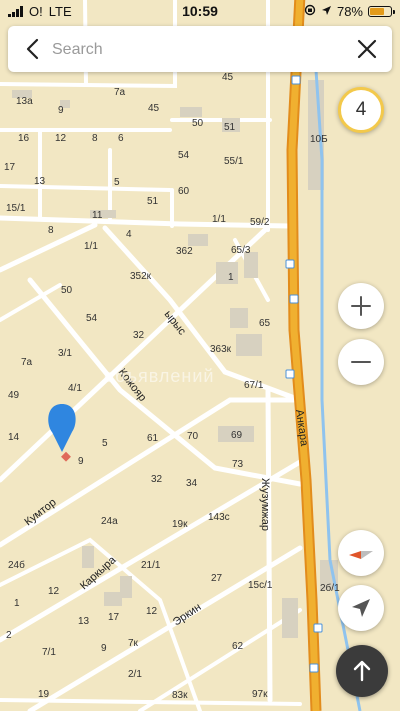 Image resolution: width=400 pixels, height=711 pixels. What do you see at coordinates (129, 234) in the screenshot?
I see `house-number: 4` at bounding box center [129, 234].